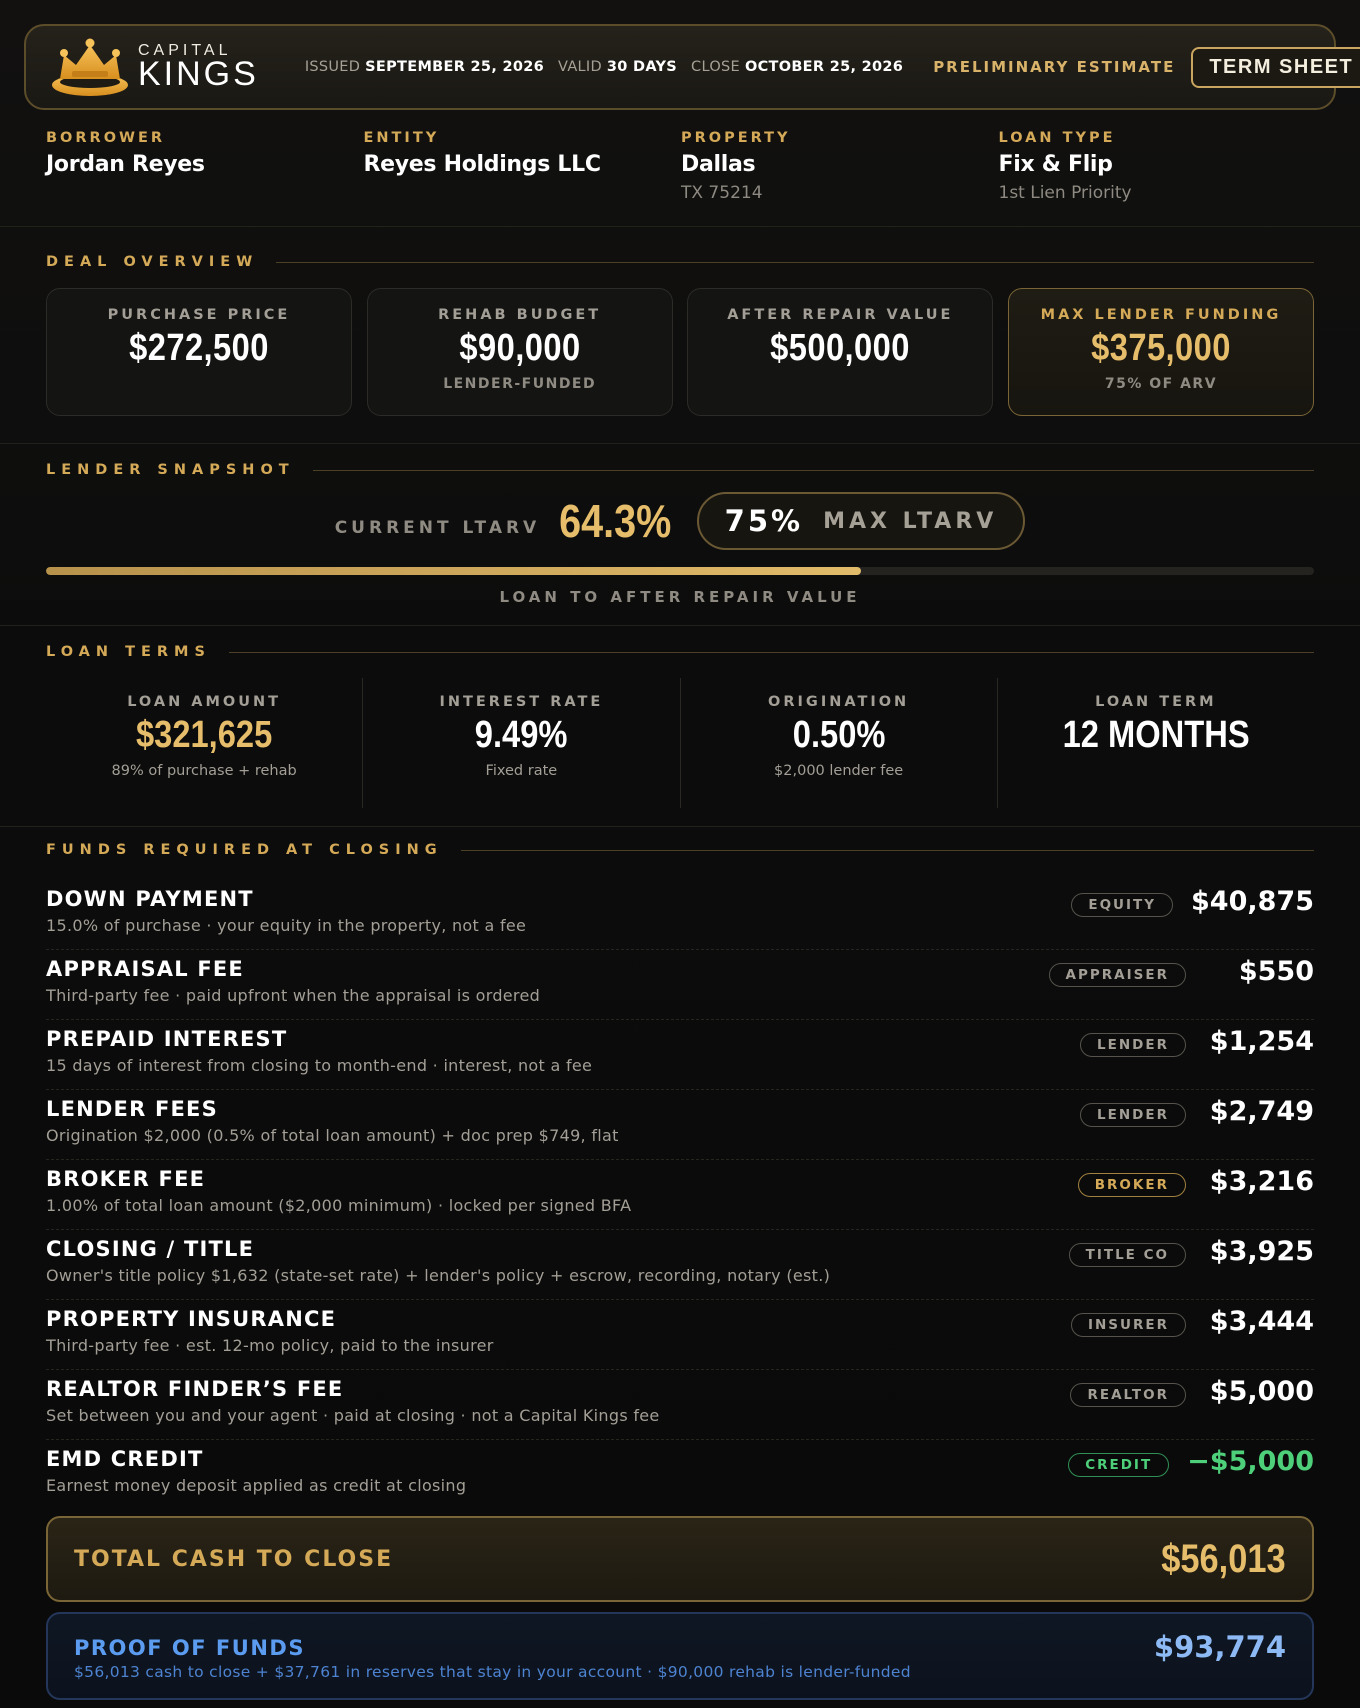  What do you see at coordinates (1156, 702) in the screenshot?
I see `term-label: LOAN TERM` at bounding box center [1156, 702].